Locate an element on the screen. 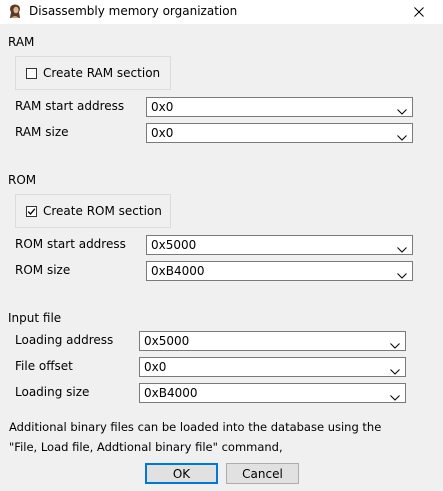 The width and height of the screenshot is (443, 491). input-file-heading: Input file is located at coordinates (35, 318).